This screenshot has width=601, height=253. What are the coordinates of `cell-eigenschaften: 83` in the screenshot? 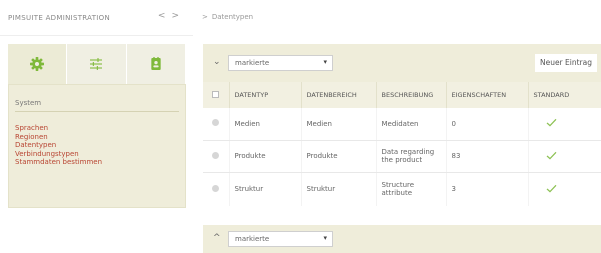 It's located at (486, 156).